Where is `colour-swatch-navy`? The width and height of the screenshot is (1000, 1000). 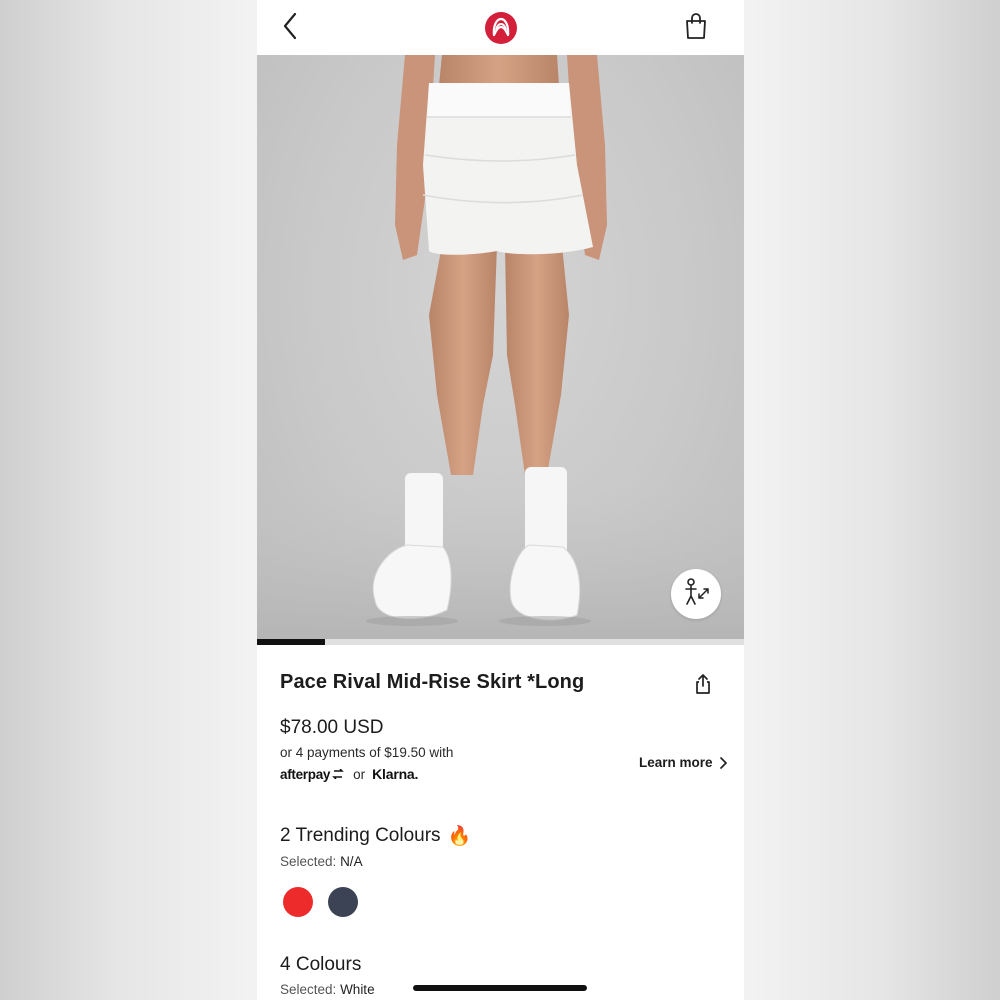 colour-swatch-navy is located at coordinates (343, 902).